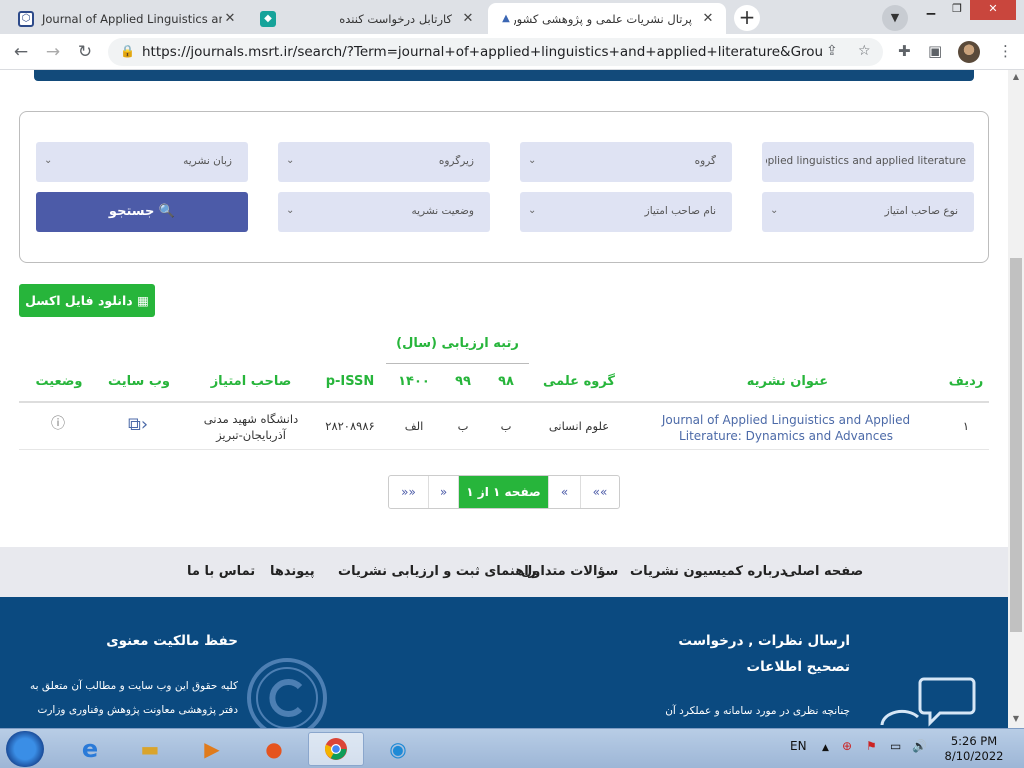 This screenshot has height=768, width=1024. Describe the element at coordinates (143, 300) in the screenshot. I see `excel-file-icon: ▦` at that location.